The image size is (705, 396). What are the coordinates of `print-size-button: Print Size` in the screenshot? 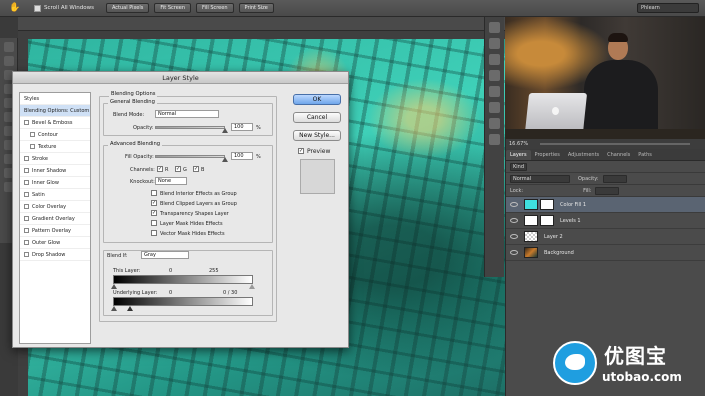 It's located at (256, 8).